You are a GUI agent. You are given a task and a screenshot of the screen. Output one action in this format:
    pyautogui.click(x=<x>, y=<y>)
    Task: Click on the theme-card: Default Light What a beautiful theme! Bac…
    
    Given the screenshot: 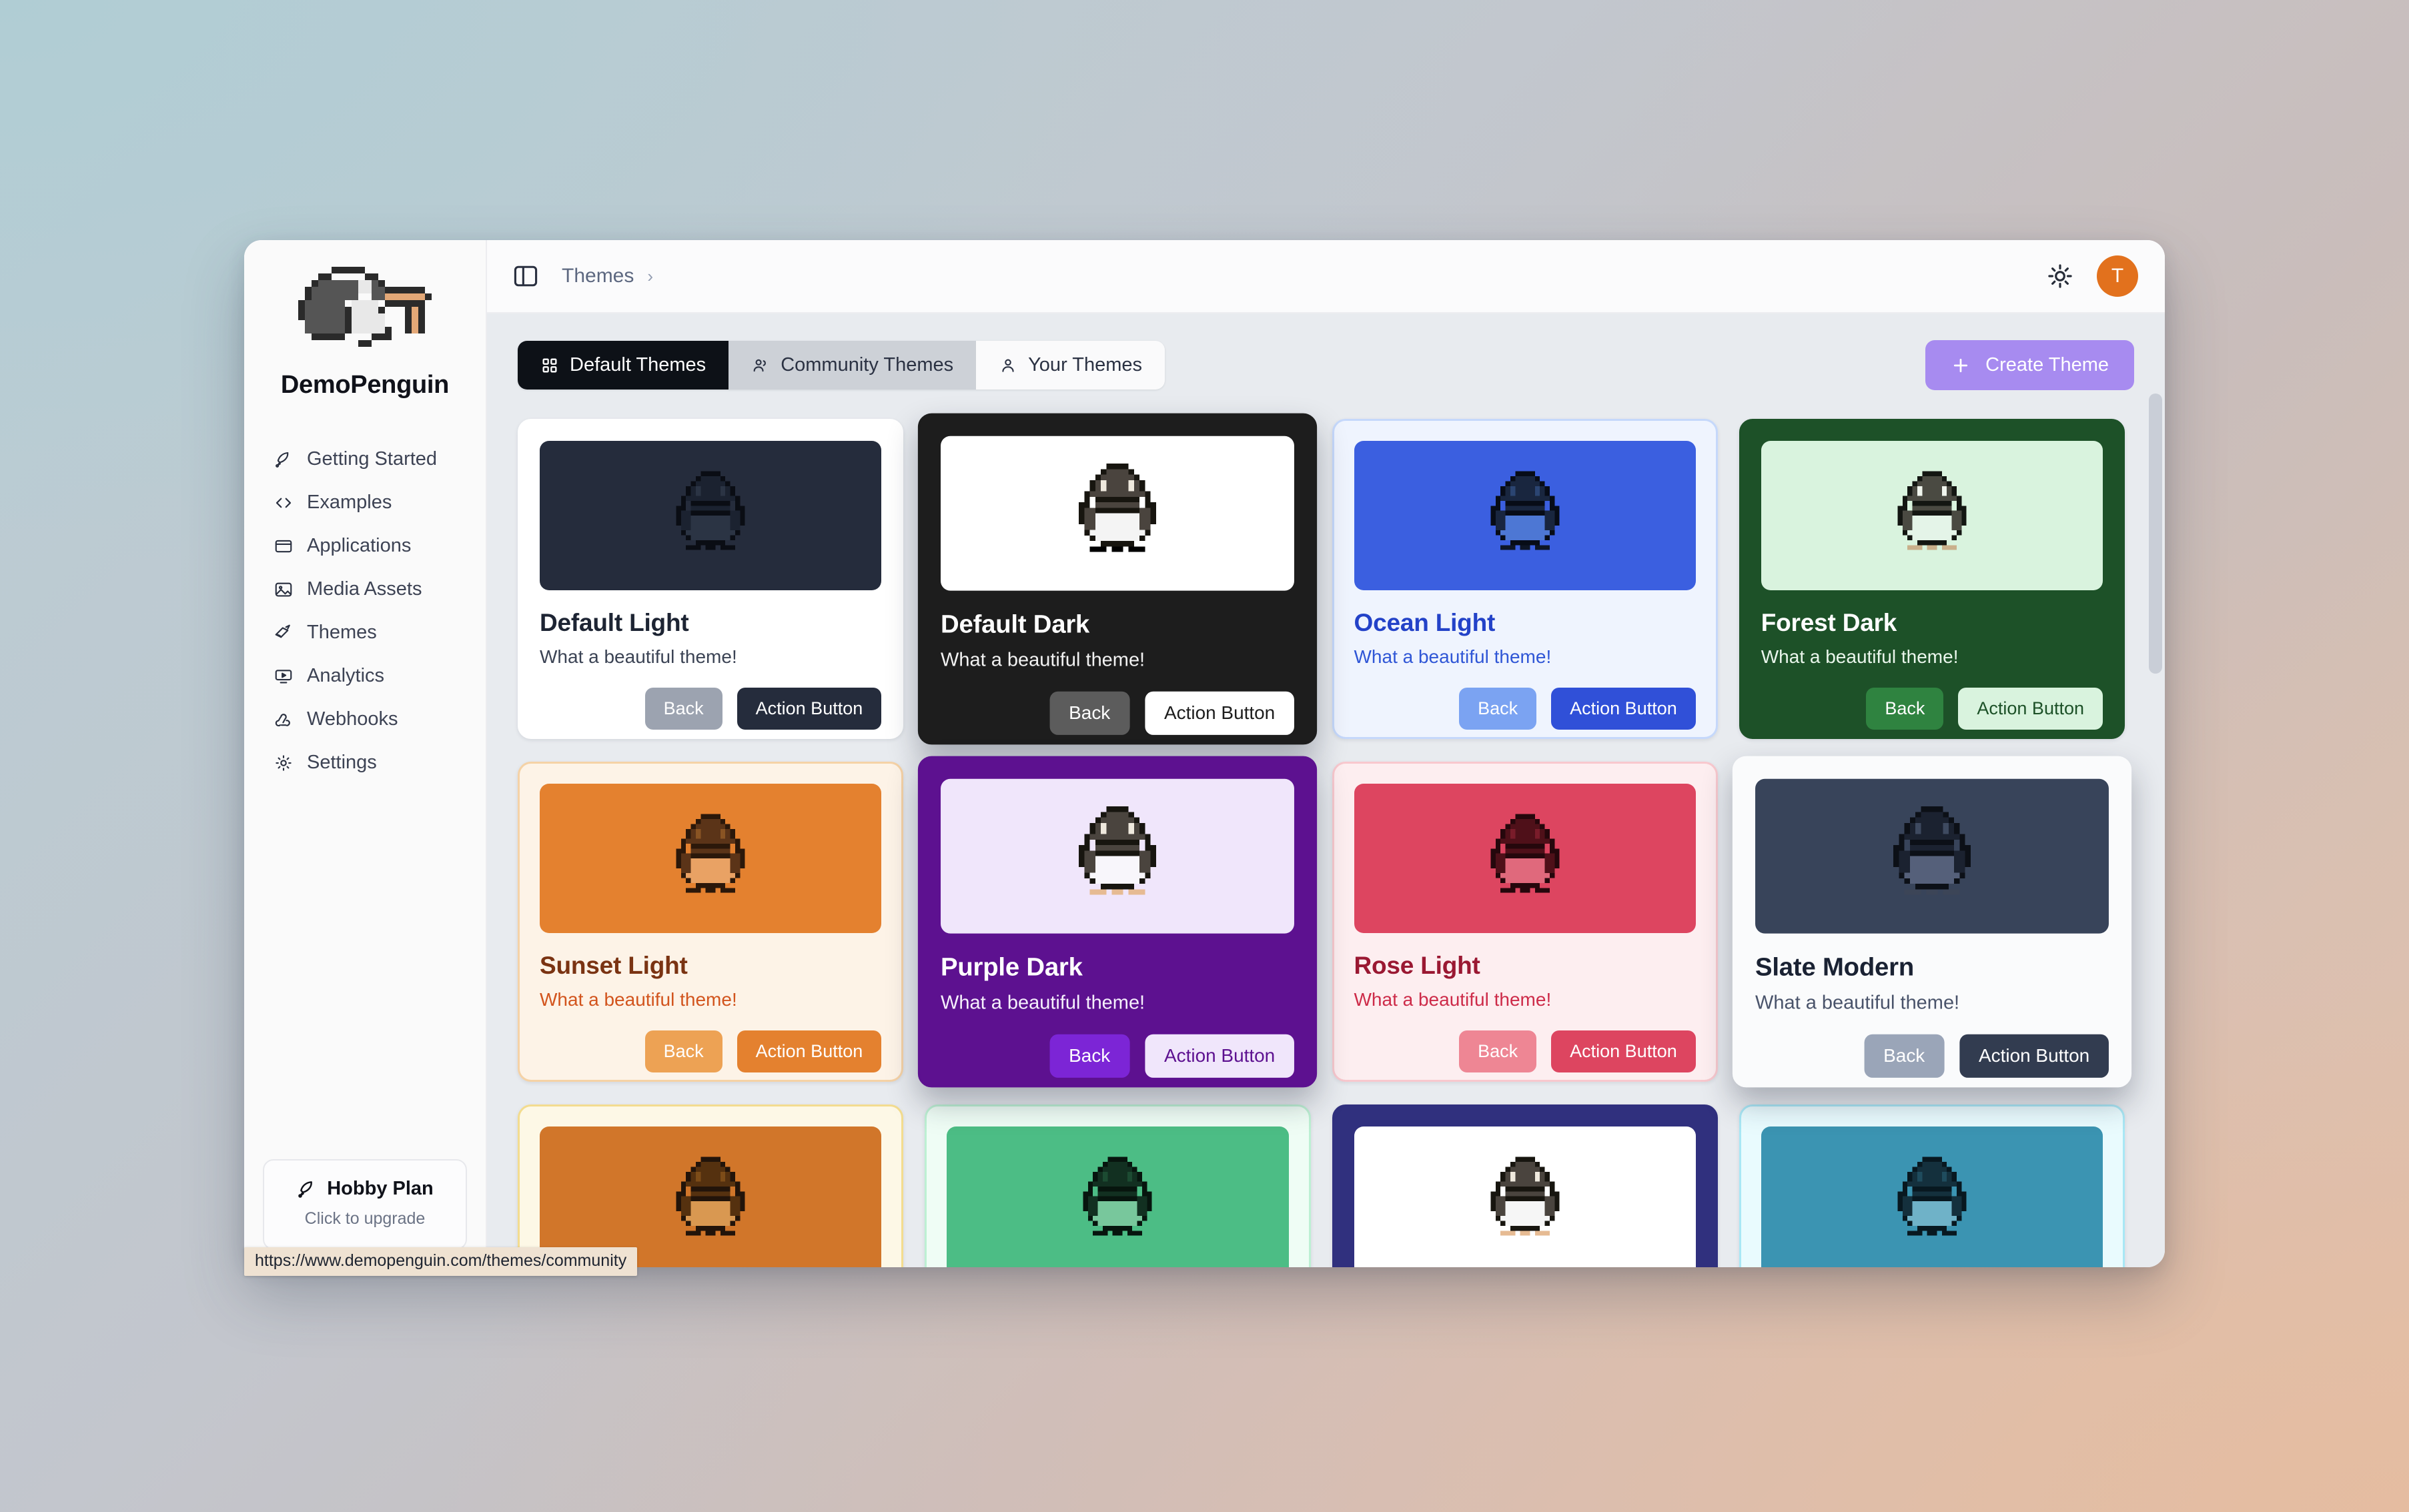 What is the action you would take?
    pyautogui.click(x=711, y=579)
    